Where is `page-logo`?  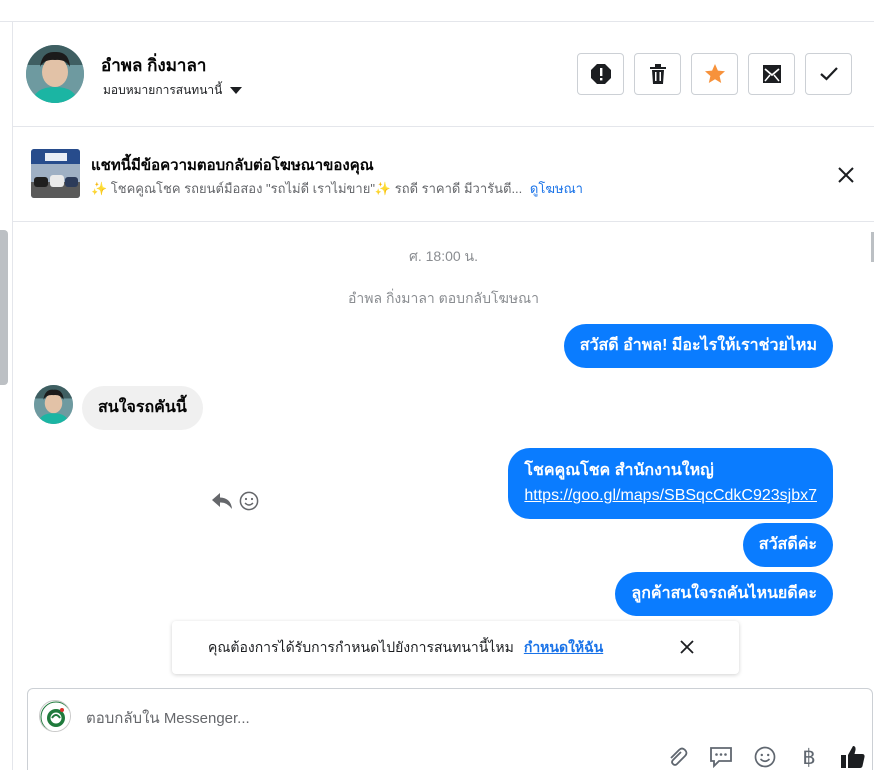
page-logo is located at coordinates (55, 716).